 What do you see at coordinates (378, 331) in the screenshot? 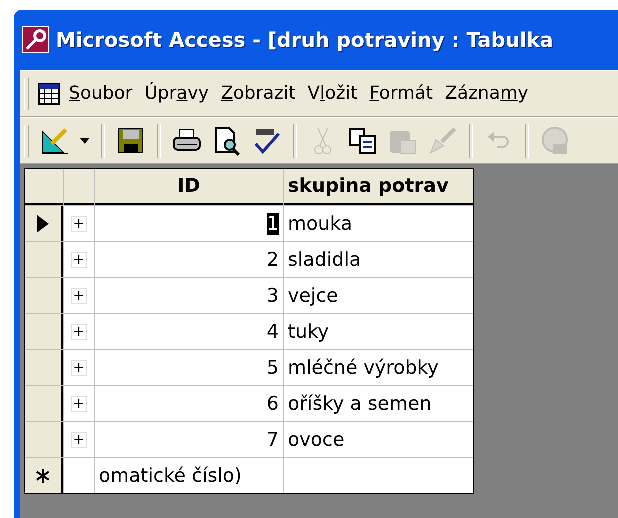
I see `table-cell: tuky` at bounding box center [378, 331].